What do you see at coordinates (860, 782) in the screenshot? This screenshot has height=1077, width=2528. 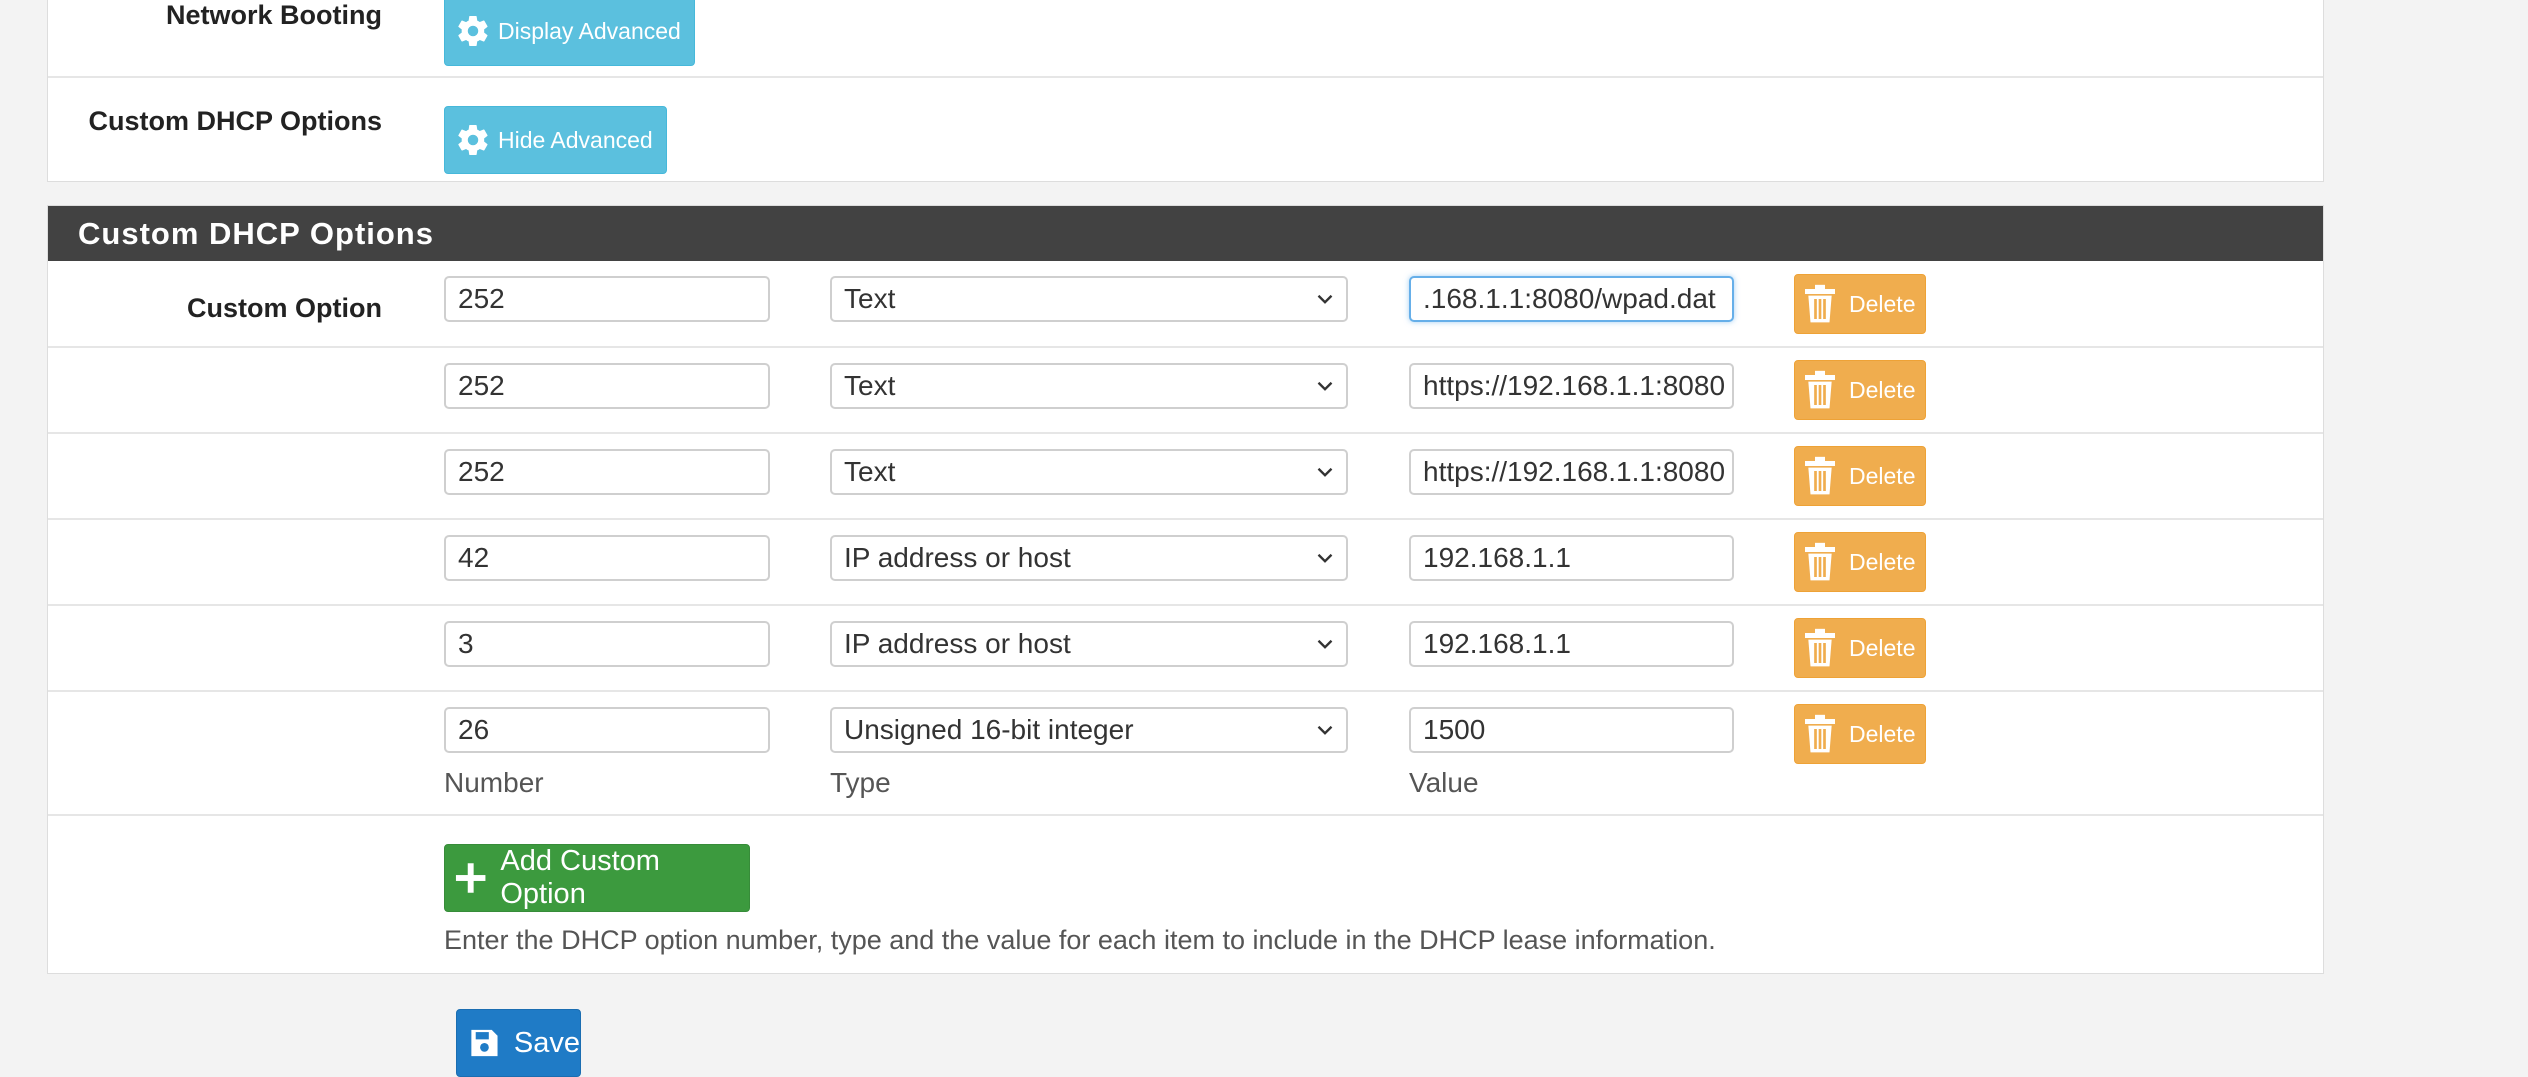 I see `type-caption: Type` at bounding box center [860, 782].